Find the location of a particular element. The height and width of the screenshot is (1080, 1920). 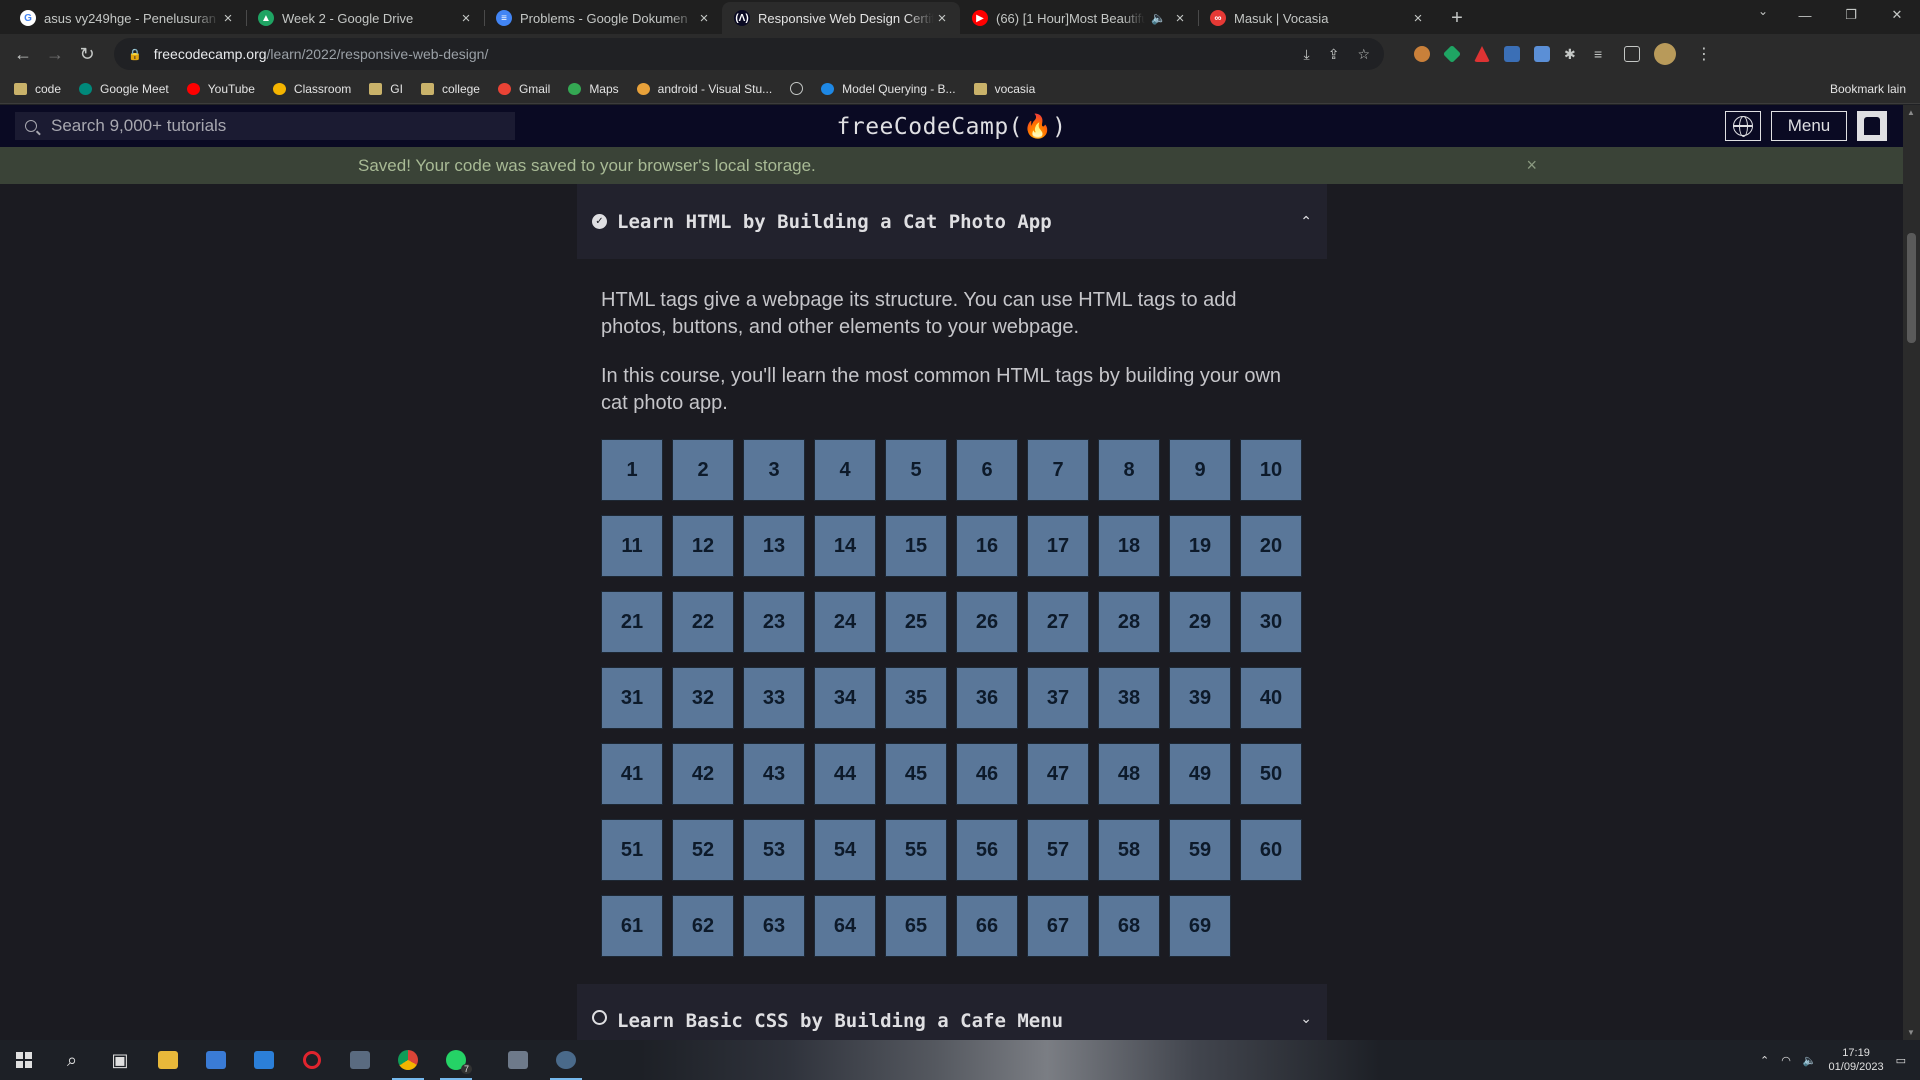

step-button: 26 is located at coordinates (987, 622).